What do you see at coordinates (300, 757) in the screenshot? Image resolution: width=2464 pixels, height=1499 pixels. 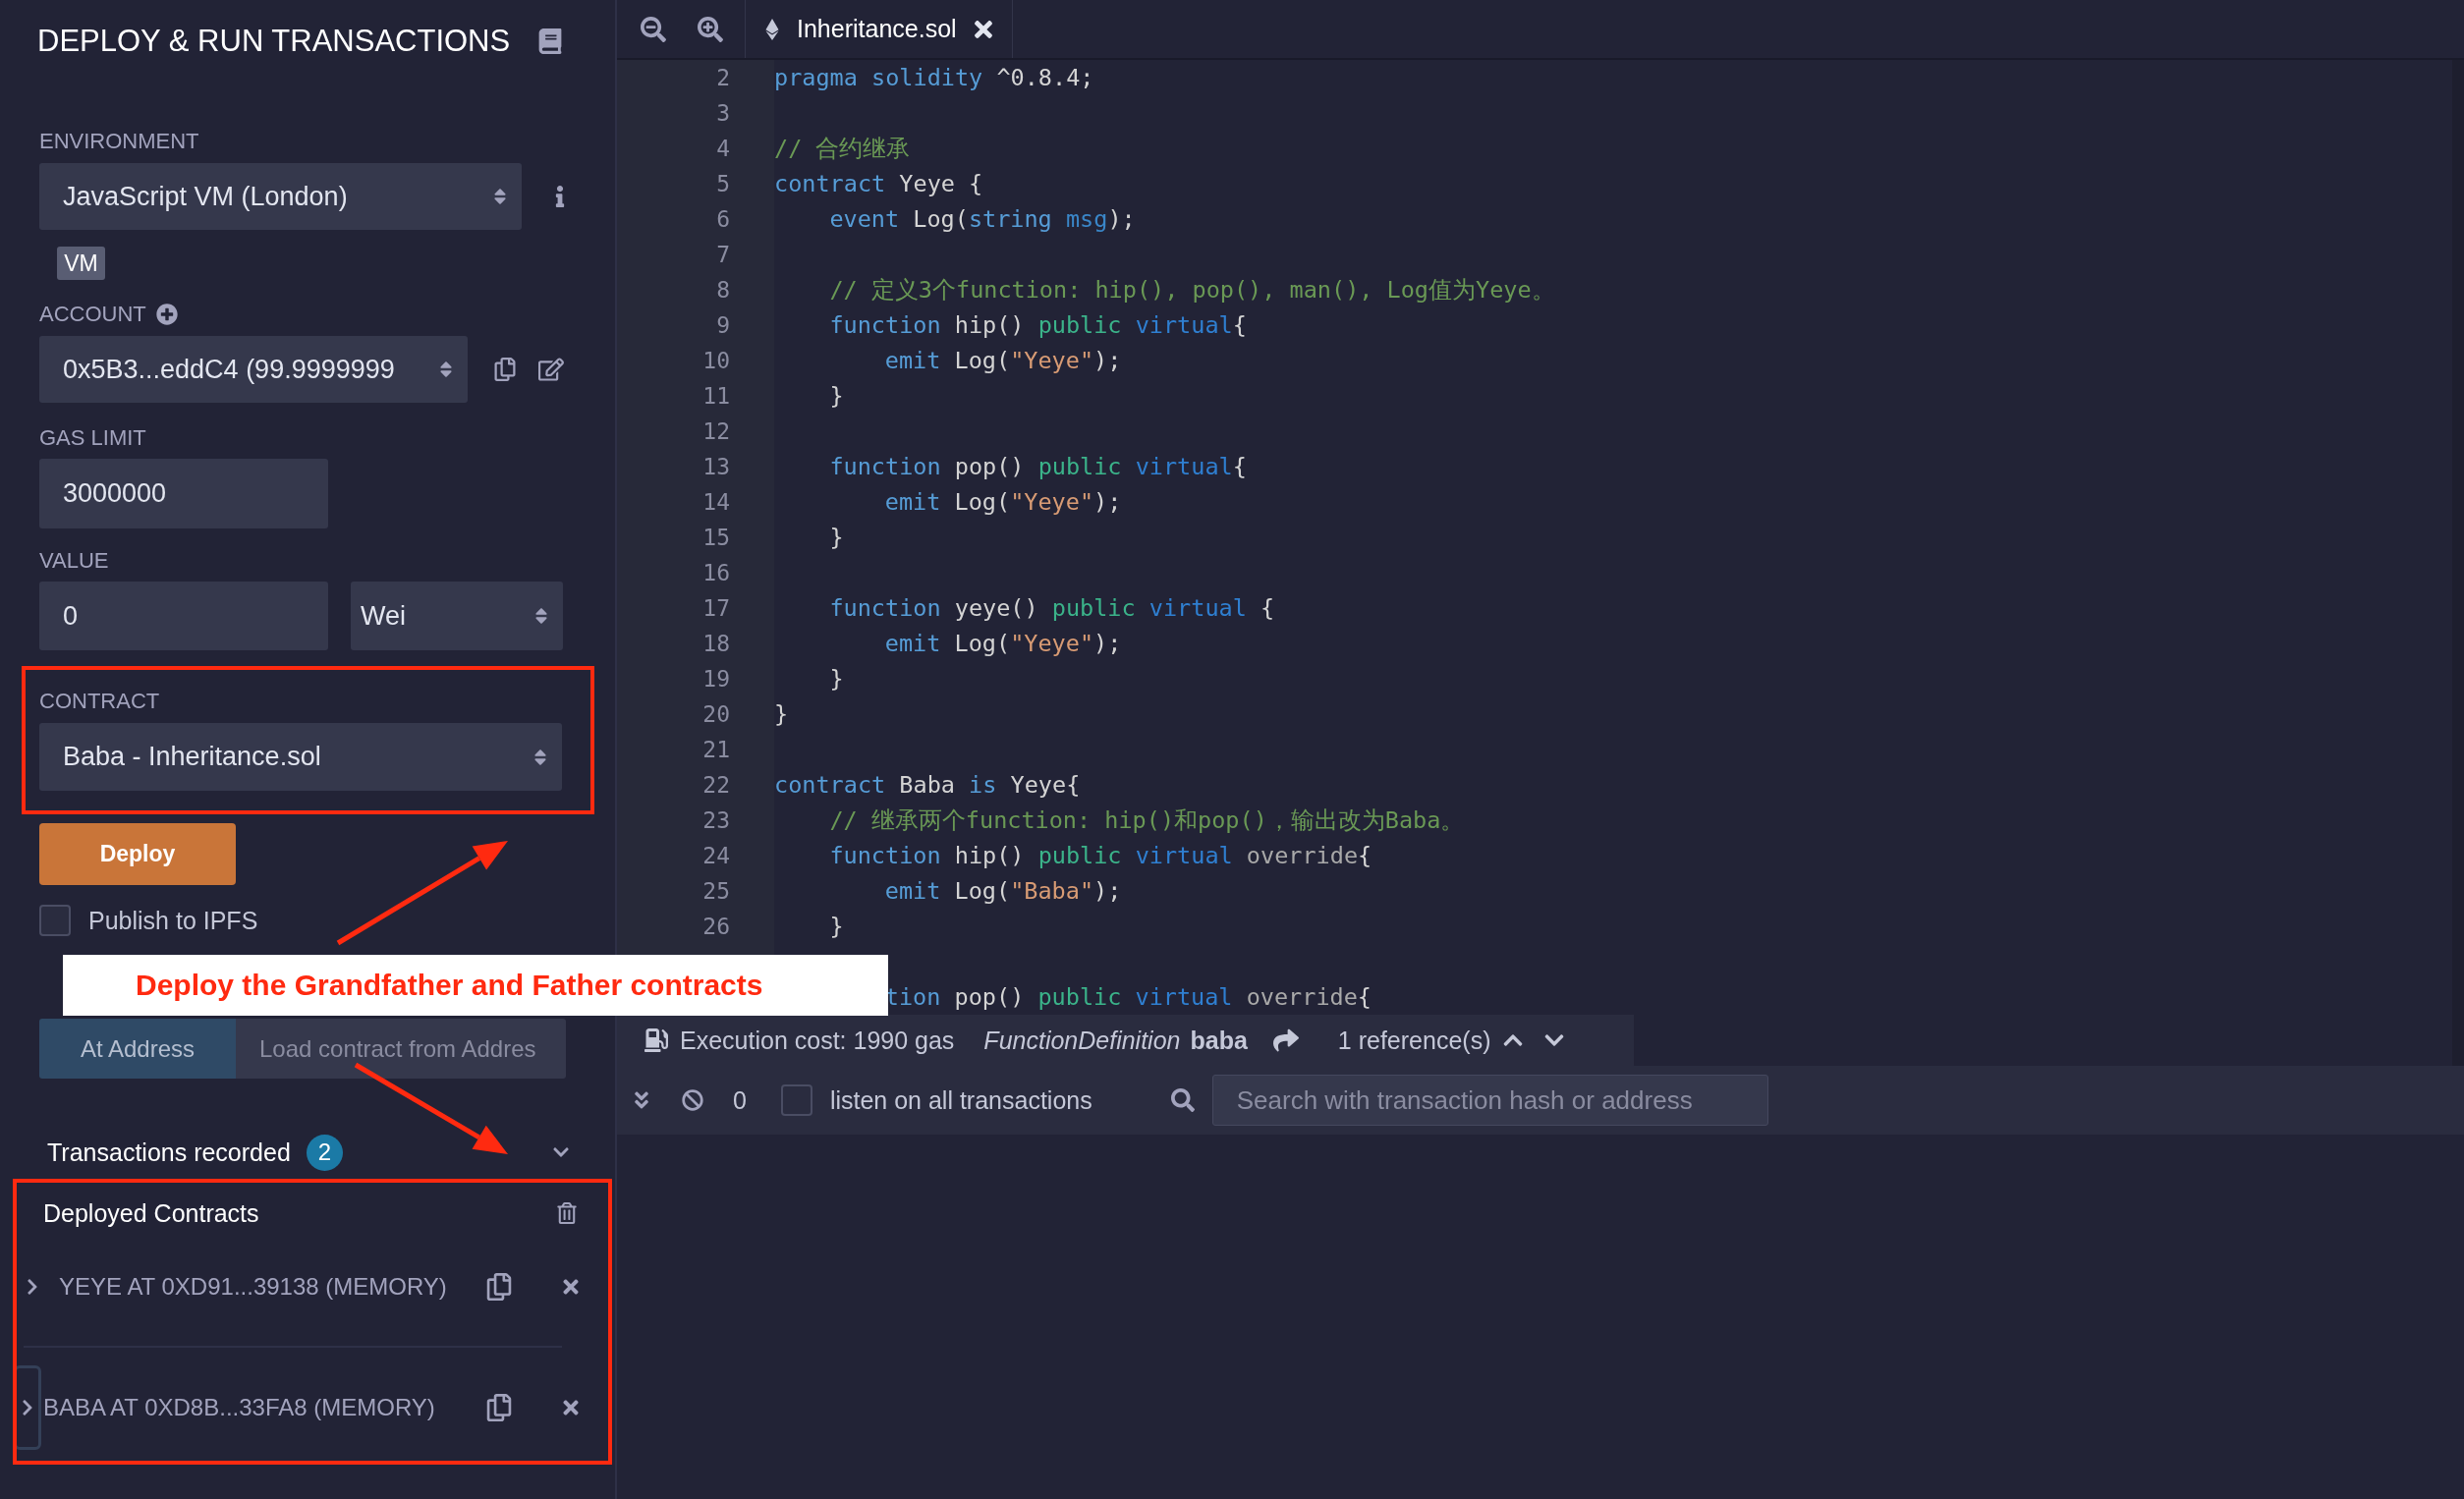 I see `contract-select: Baba - Inheritance.sol` at bounding box center [300, 757].